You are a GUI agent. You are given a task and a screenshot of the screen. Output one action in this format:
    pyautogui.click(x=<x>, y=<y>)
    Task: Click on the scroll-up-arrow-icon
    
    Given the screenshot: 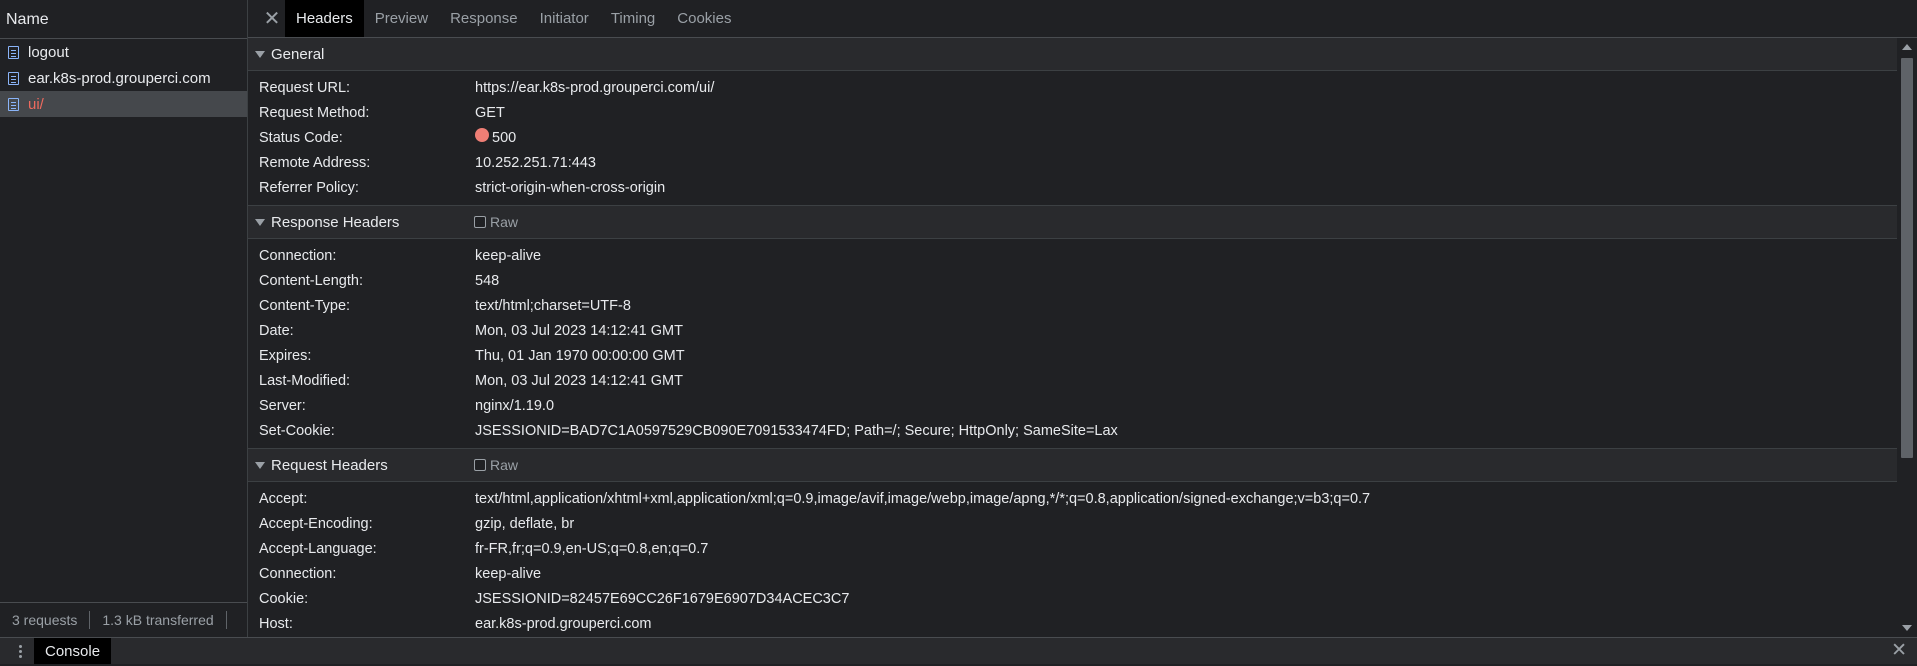 What is the action you would take?
    pyautogui.click(x=1907, y=47)
    